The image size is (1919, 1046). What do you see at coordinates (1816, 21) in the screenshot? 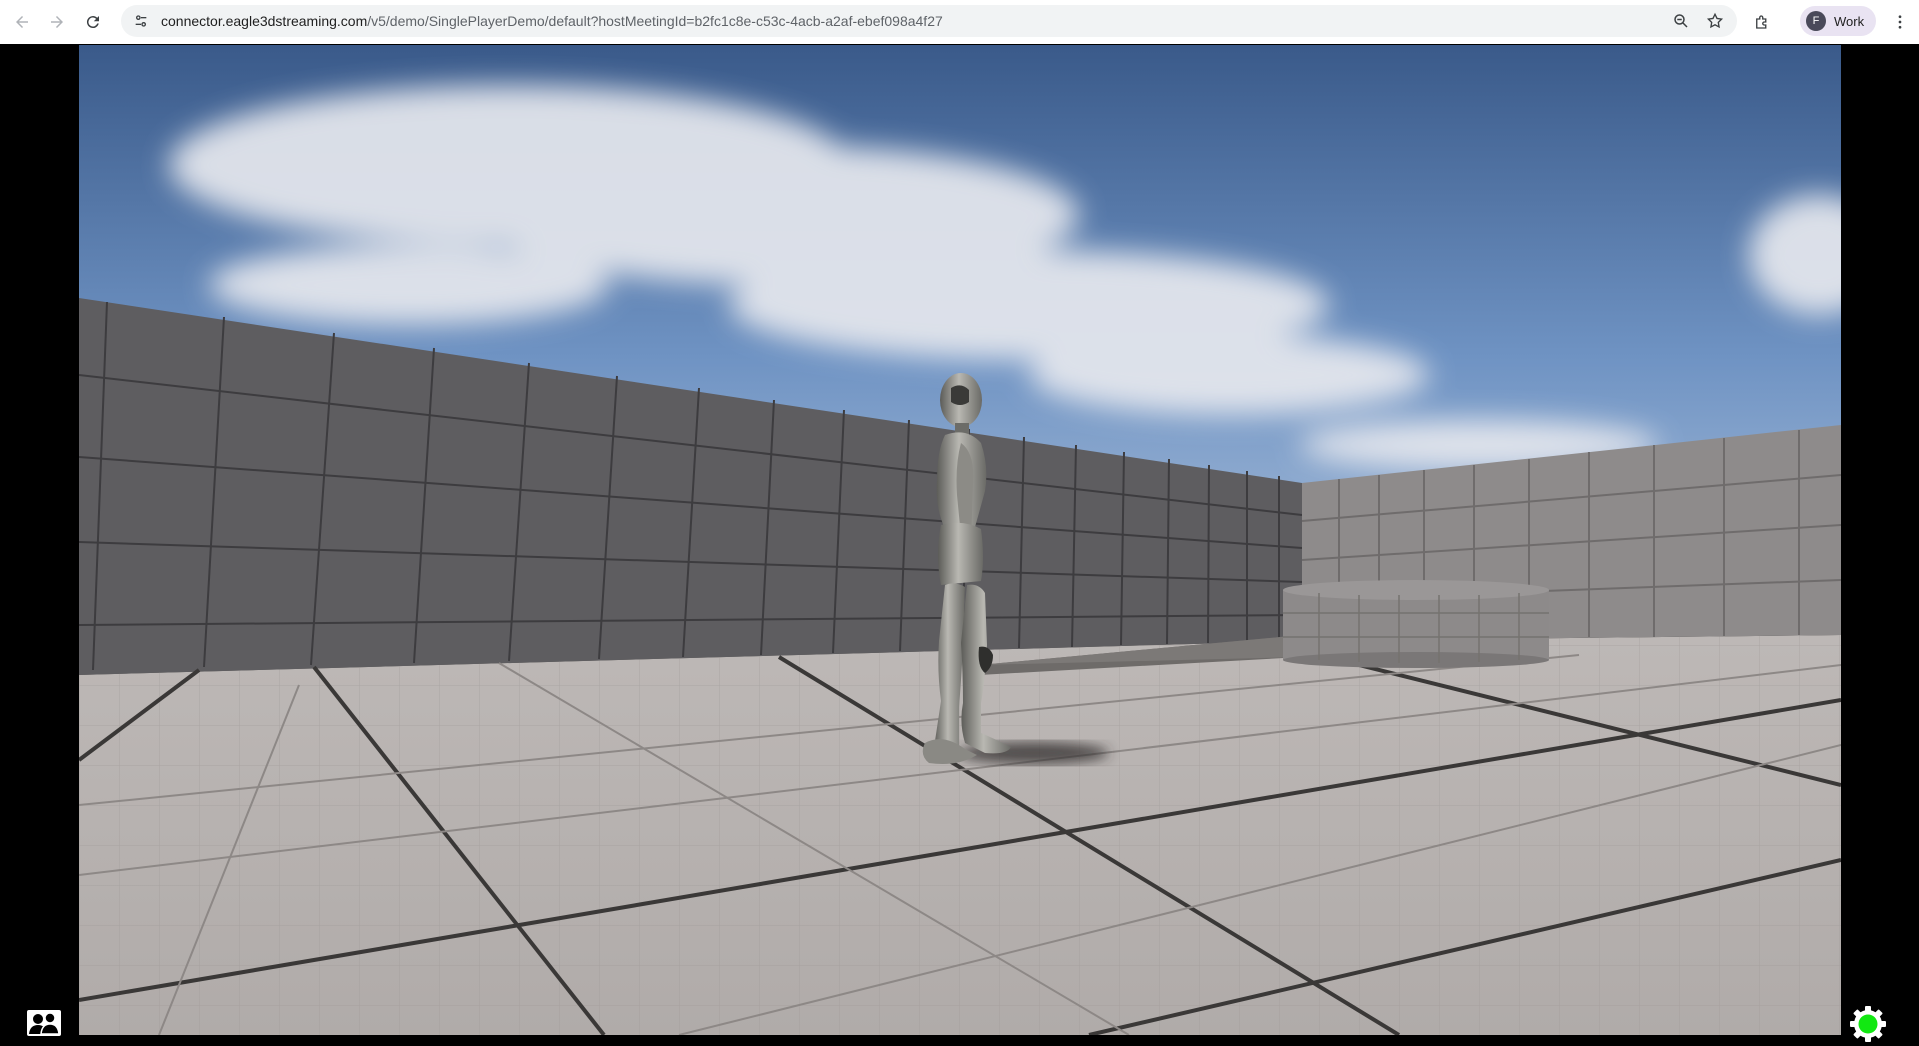
I see `avatar: F` at bounding box center [1816, 21].